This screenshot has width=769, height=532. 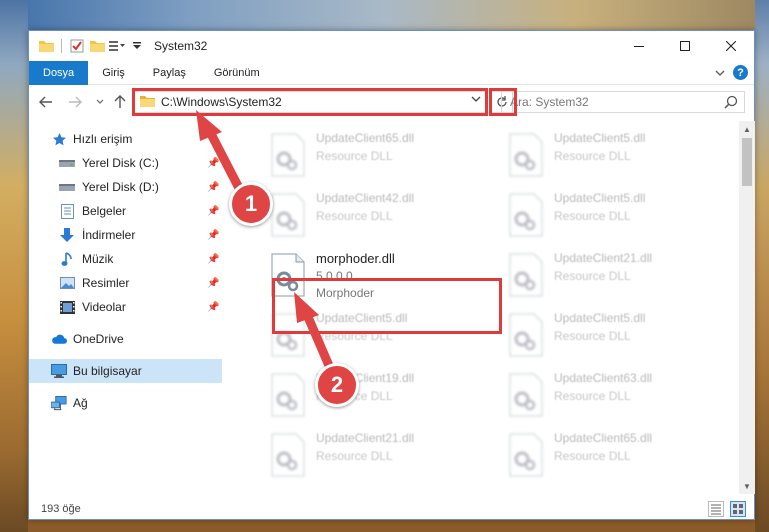 I want to click on maximize-button, so click(x=685, y=46).